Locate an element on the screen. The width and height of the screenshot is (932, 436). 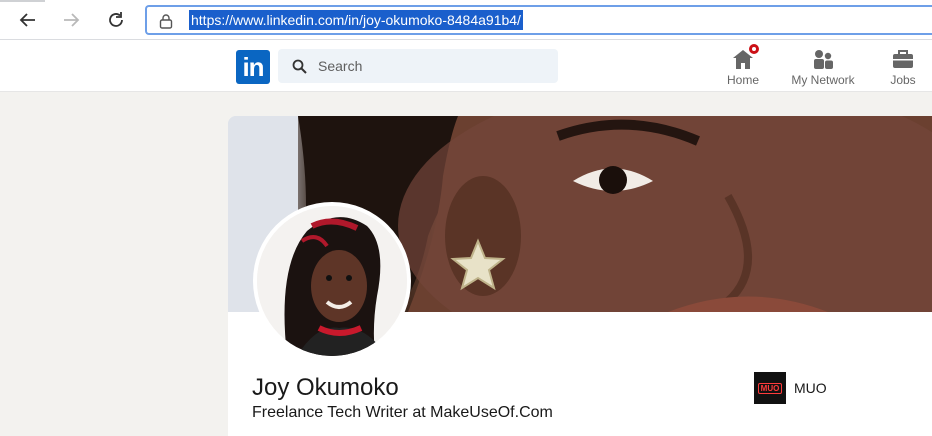
notification-badge is located at coordinates (754, 49).